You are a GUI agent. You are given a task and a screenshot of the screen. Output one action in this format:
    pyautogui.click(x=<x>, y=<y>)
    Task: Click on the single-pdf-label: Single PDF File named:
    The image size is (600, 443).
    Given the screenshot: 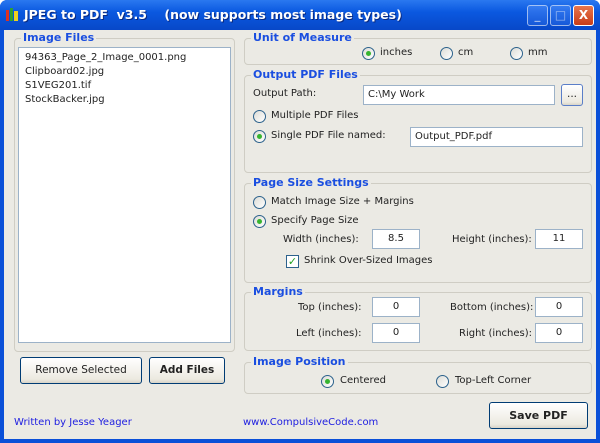 What is the action you would take?
    pyautogui.click(x=328, y=135)
    